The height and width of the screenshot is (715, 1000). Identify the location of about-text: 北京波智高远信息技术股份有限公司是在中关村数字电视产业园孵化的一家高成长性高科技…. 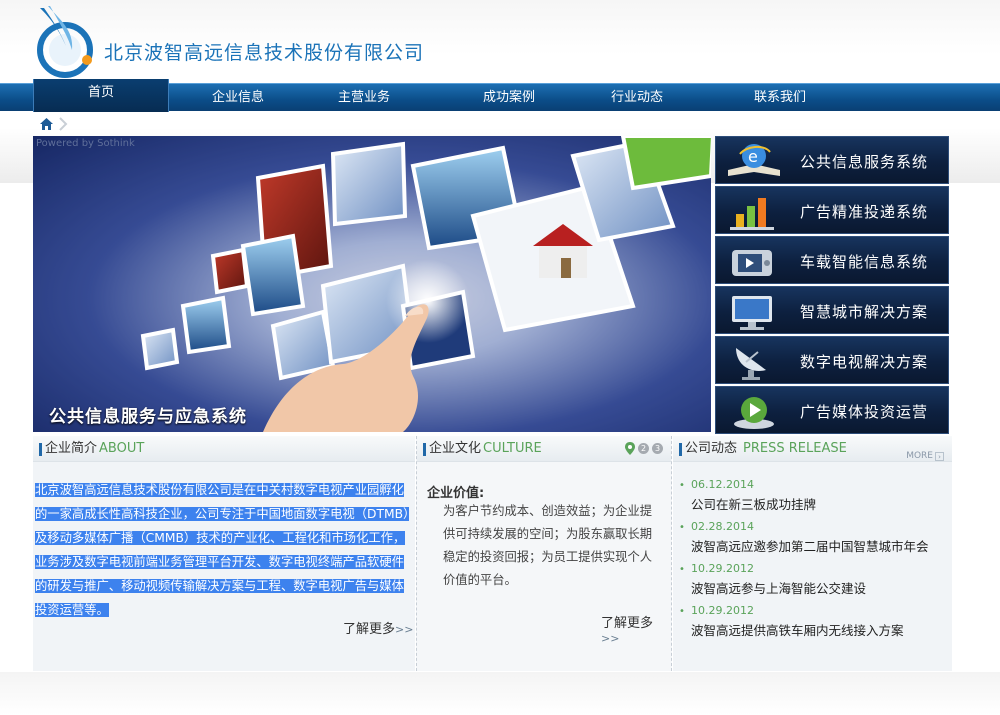
(224, 550).